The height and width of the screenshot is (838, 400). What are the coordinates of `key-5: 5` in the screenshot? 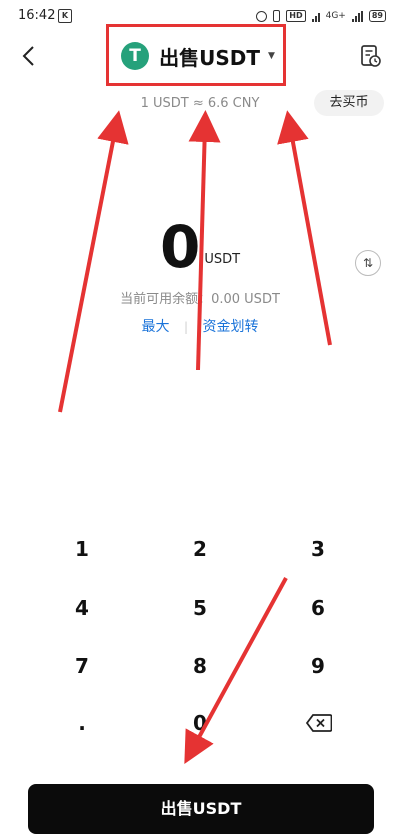 It's located at (200, 608).